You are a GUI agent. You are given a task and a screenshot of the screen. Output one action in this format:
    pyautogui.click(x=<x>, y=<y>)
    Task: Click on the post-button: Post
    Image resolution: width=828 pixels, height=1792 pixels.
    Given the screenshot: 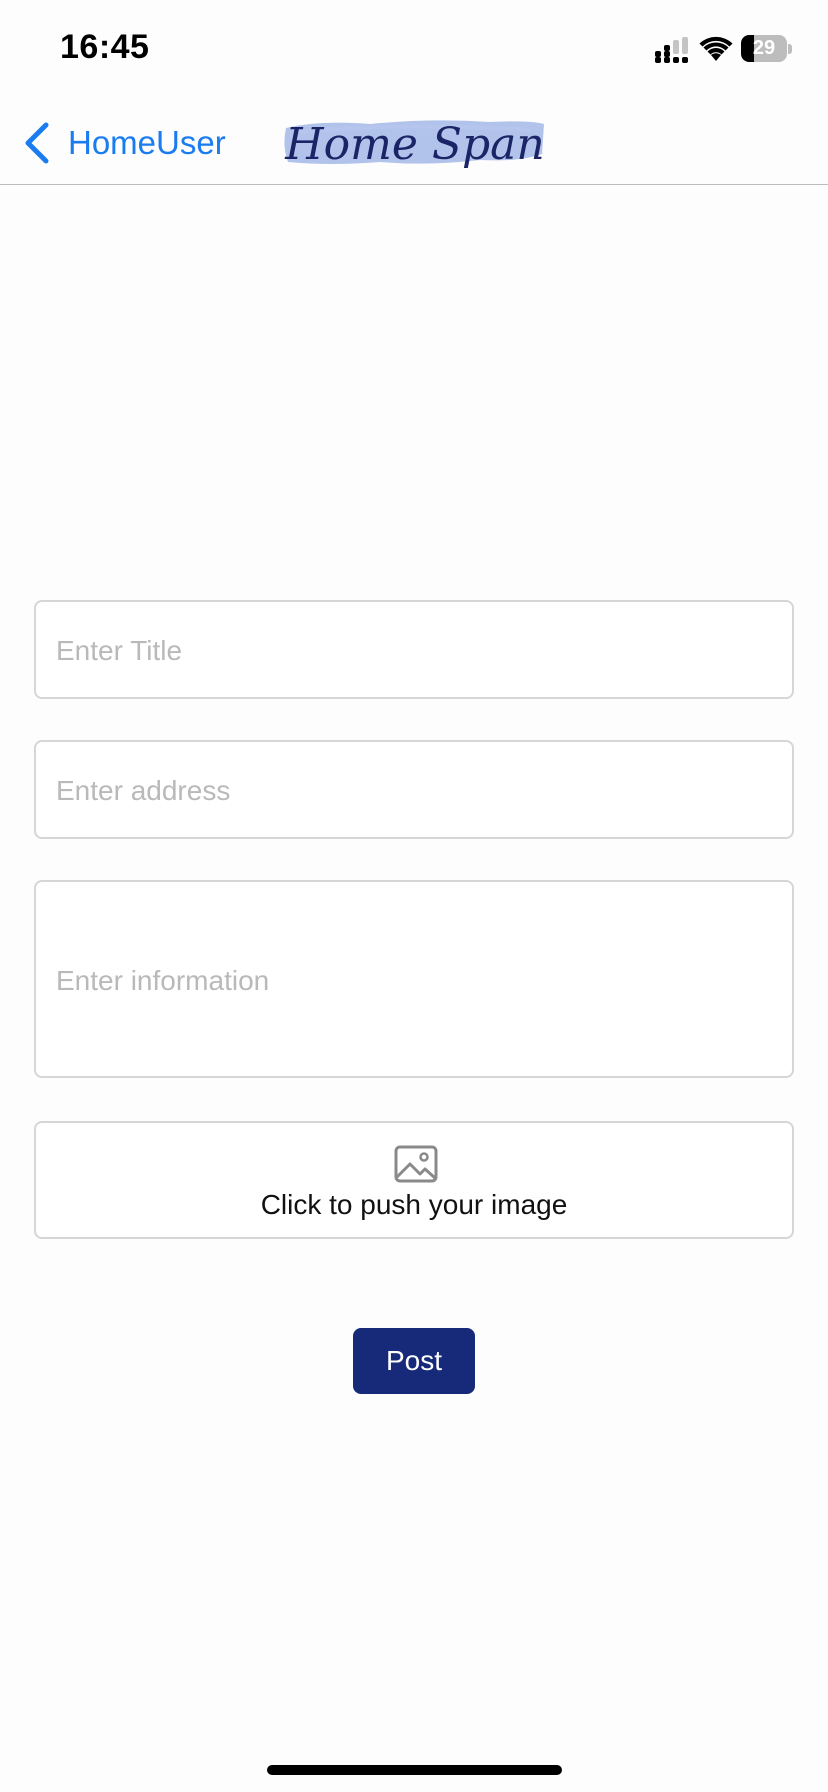 What is the action you would take?
    pyautogui.click(x=414, y=1361)
    